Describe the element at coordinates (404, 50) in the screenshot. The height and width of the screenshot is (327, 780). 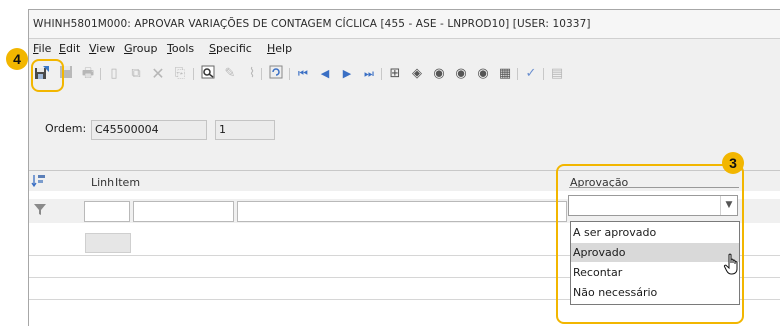
I see `menu-bar: File Edit View Group Tools Specific Help` at that location.